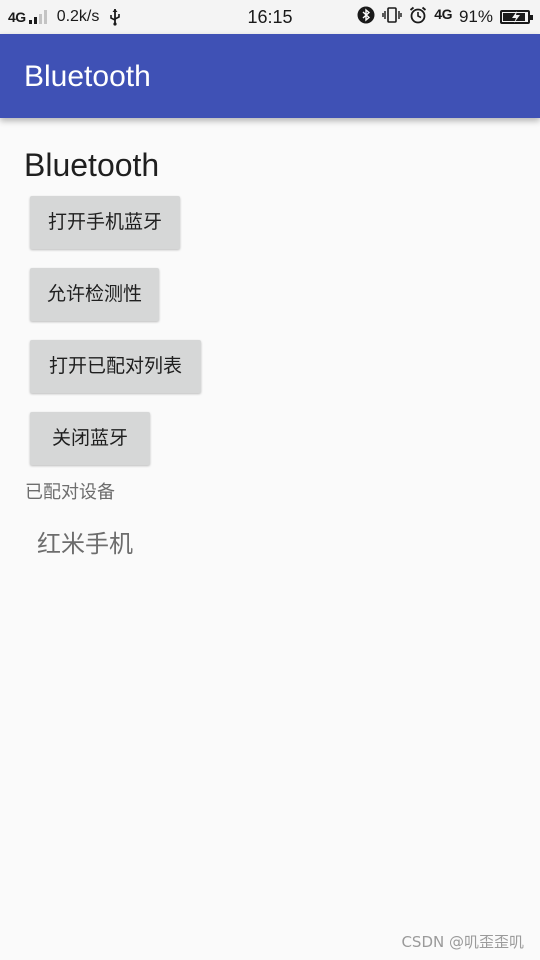 This screenshot has height=960, width=540. What do you see at coordinates (516, 17) in the screenshot?
I see `battery-charging-icon` at bounding box center [516, 17].